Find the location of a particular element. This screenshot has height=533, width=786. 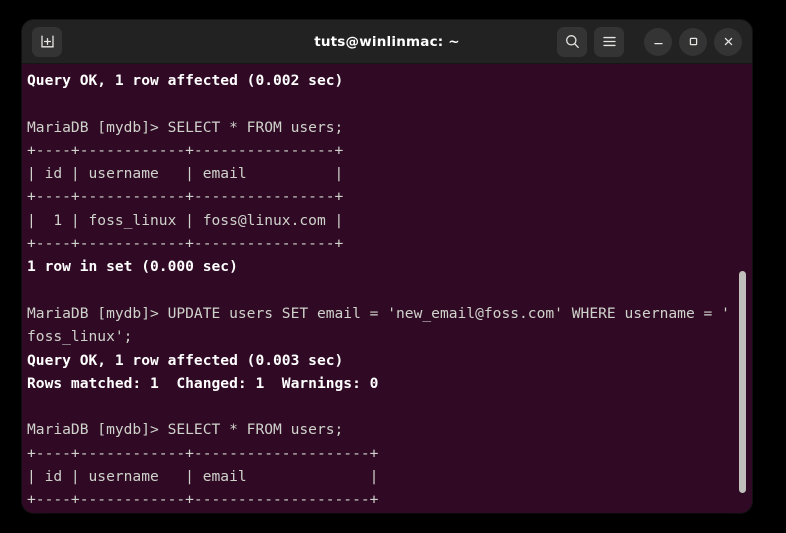

terminal-line: | 1 | foss_linux | foss@linux.com | is located at coordinates (389, 220).